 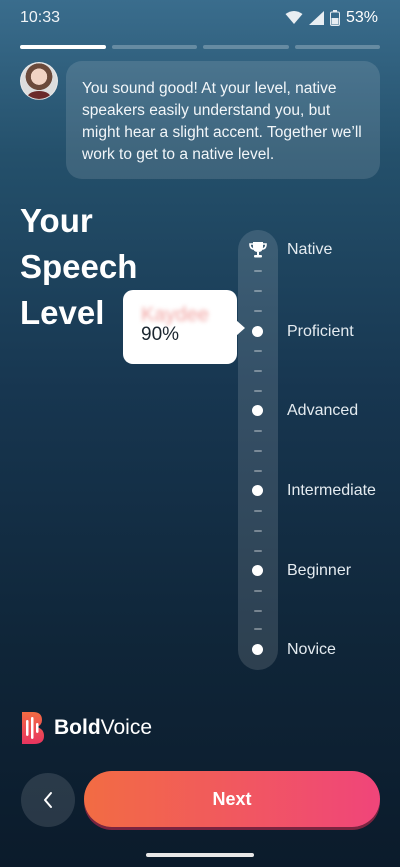 I want to click on battery-percent: 53%, so click(x=361, y=17).